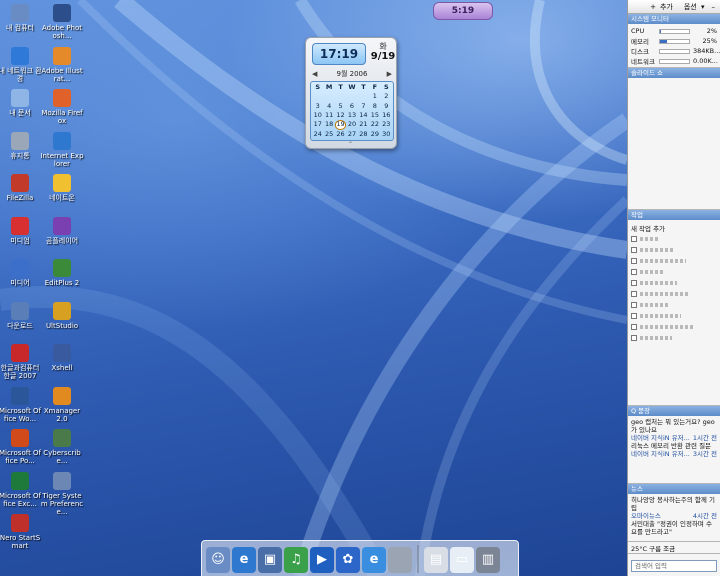 This screenshot has width=720, height=576. I want to click on calendar-day: 29, so click(374, 134).